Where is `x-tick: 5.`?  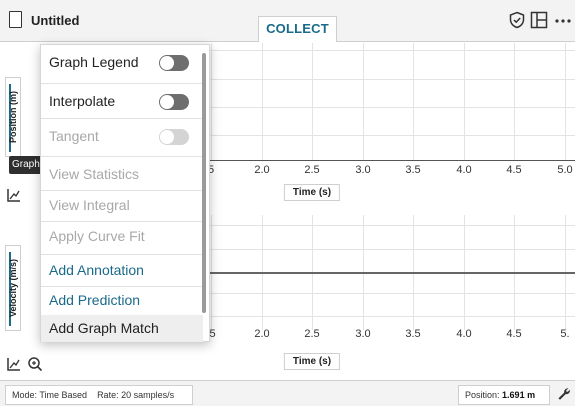
x-tick: 5. is located at coordinates (565, 334).